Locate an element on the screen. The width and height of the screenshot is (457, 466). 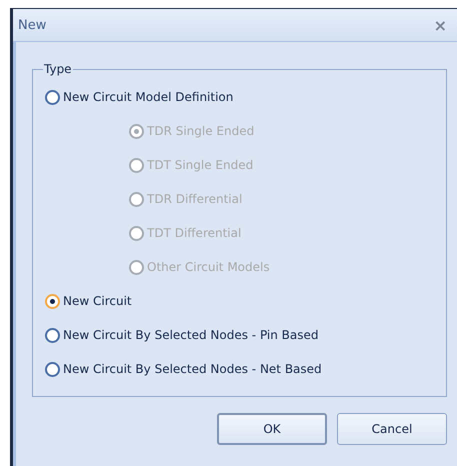
option-label: New Circuit is located at coordinates (97, 301).